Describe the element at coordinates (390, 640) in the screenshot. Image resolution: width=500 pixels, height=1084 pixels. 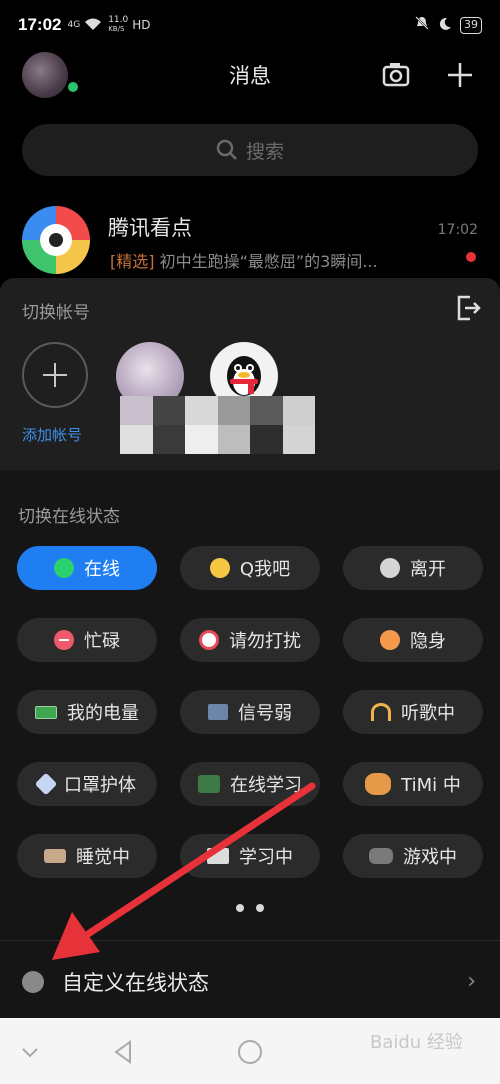
I see `invisible-icon` at that location.